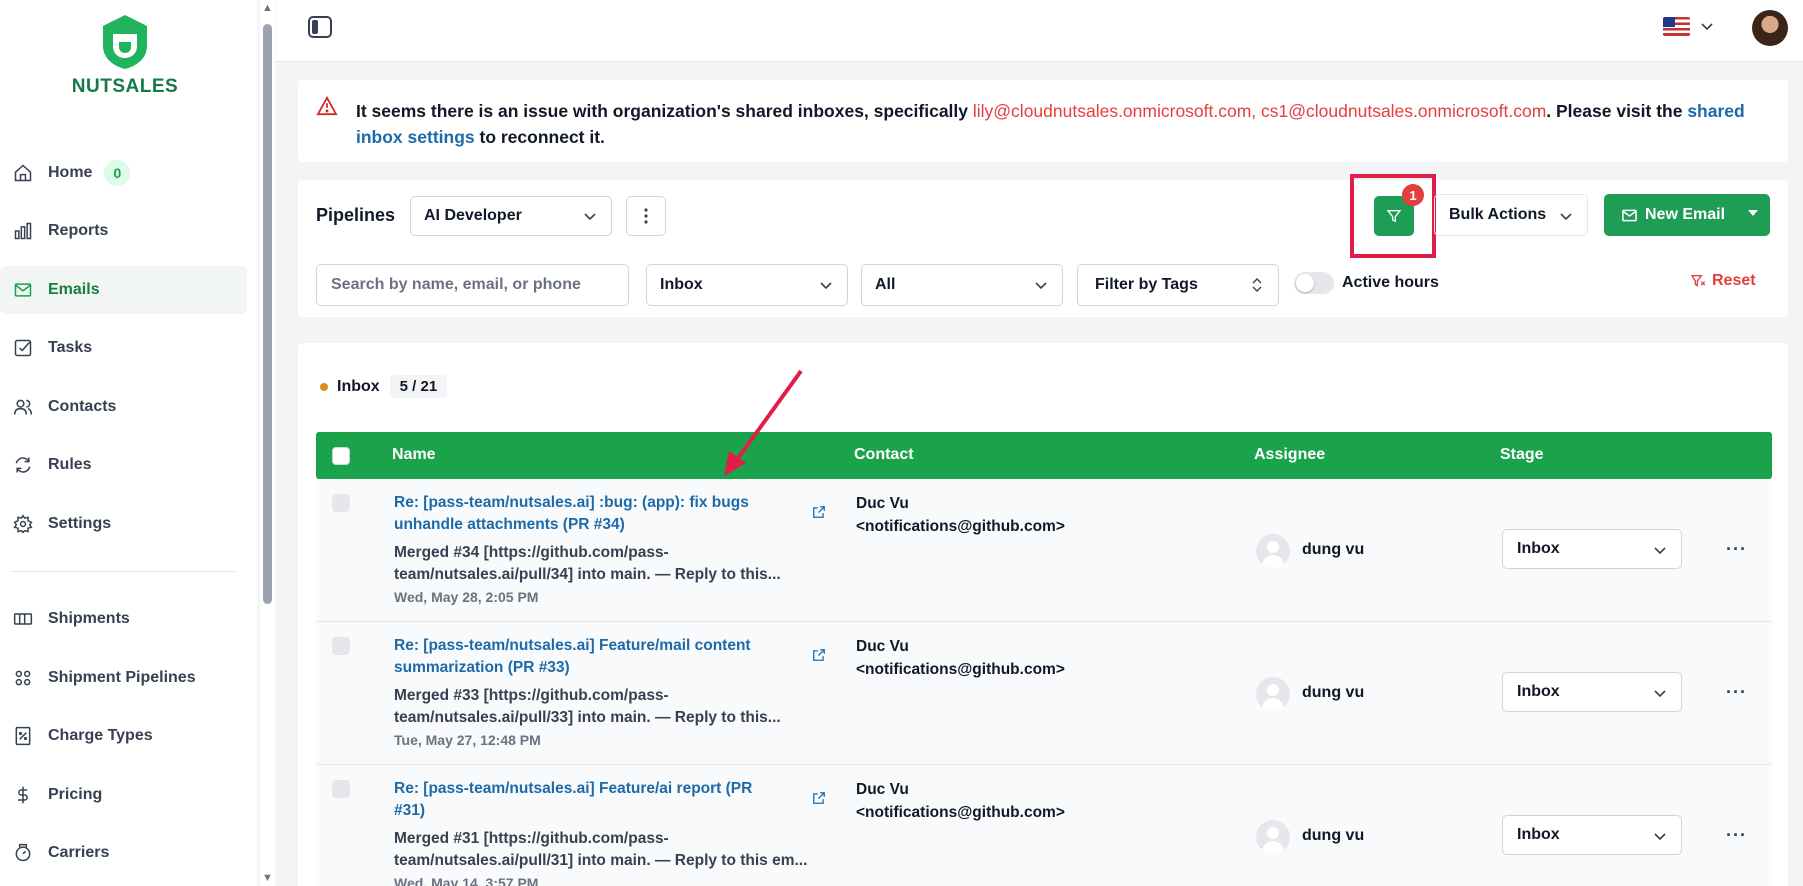 The height and width of the screenshot is (886, 1803). Describe the element at coordinates (123, 795) in the screenshot. I see `sidebar-item-pricing: Pricing` at that location.